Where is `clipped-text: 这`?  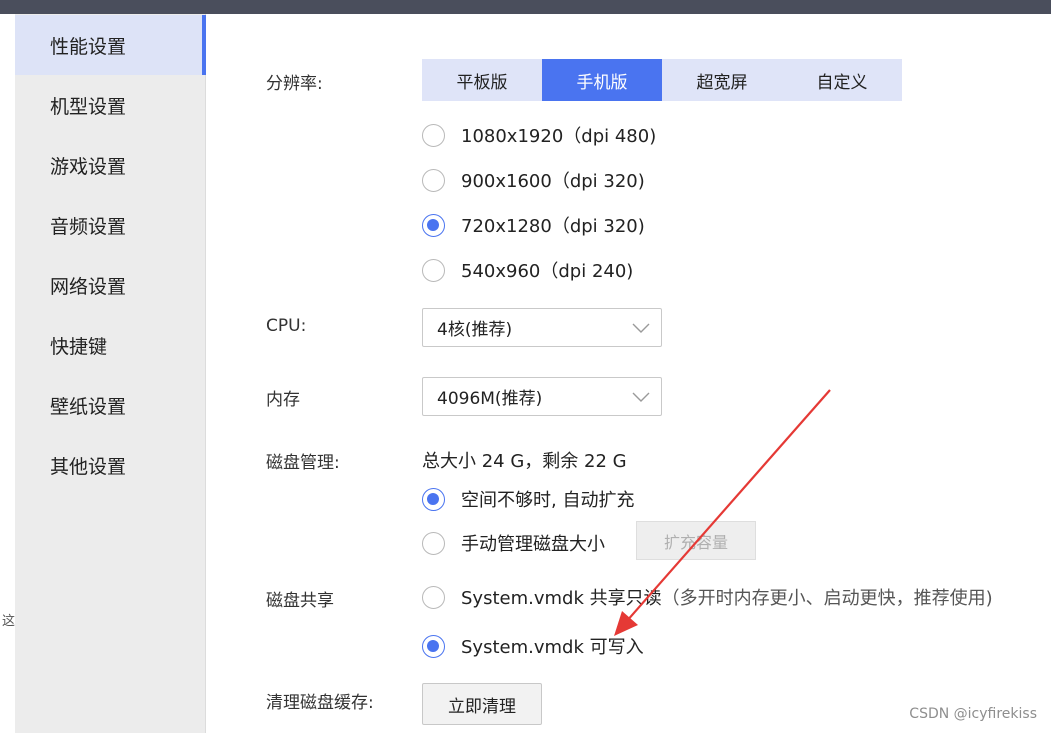
clipped-text: 这 is located at coordinates (9, 621).